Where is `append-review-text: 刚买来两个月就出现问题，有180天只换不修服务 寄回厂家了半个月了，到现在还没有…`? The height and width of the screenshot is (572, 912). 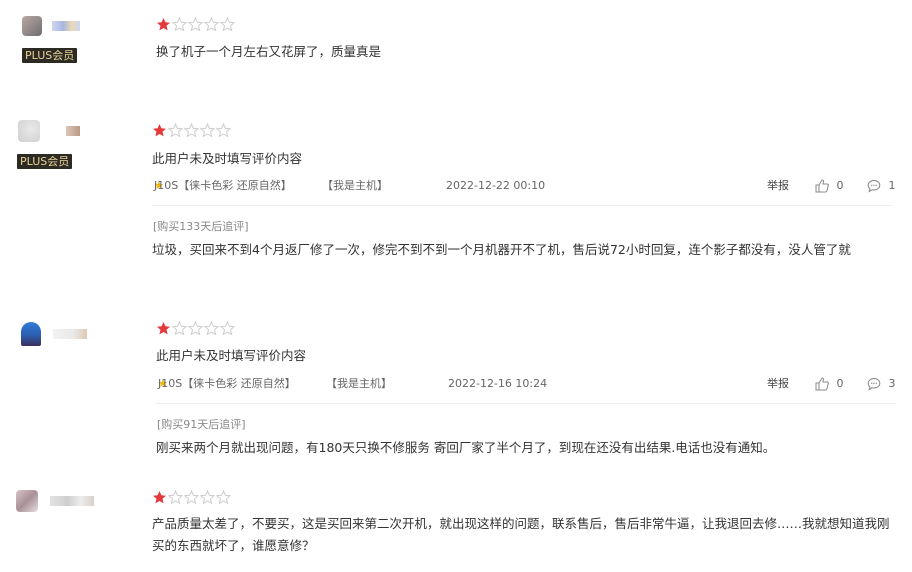 append-review-text: 刚买来两个月就出现问题，有180天只换不修服务 寄回厂家了半个月了，到现在还没有… is located at coordinates (466, 447).